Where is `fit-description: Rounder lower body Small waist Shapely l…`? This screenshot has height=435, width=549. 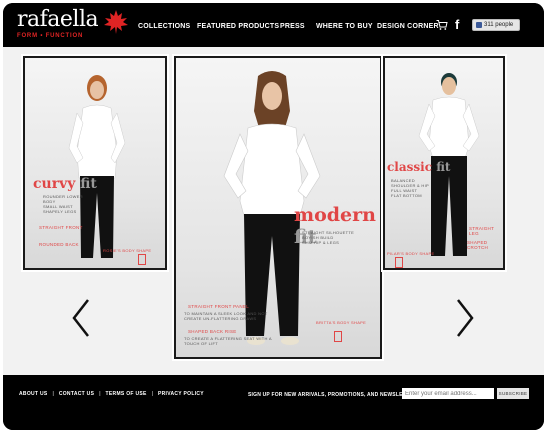 fit-description: Rounder lower body Small waist Shapely l… is located at coordinates (63, 204).